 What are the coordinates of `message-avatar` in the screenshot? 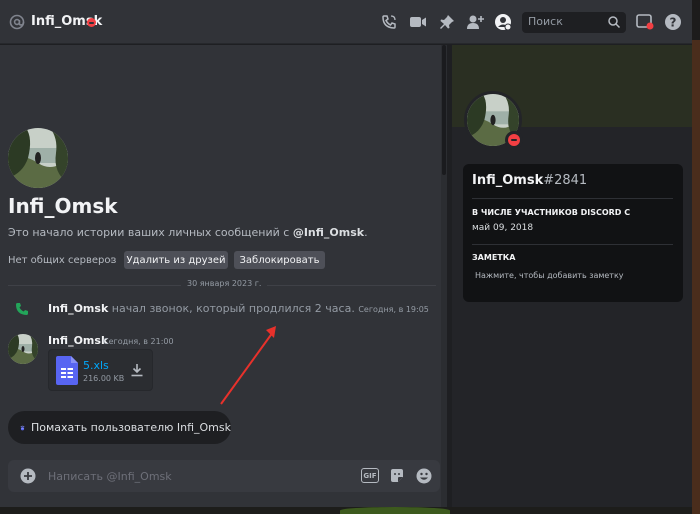 It's located at (23, 349).